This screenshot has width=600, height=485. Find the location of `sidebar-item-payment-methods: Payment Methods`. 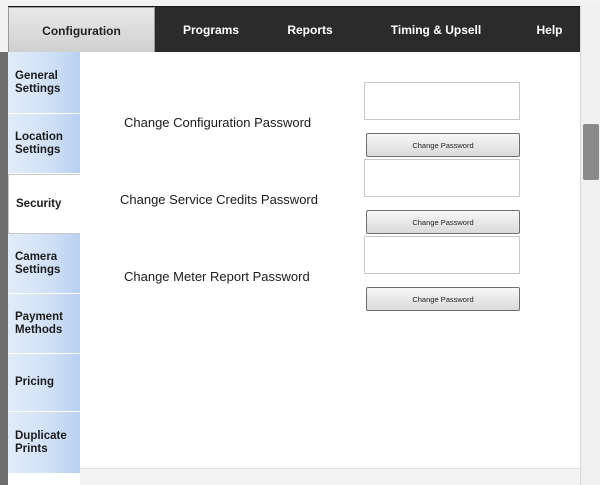

sidebar-item-payment-methods: Payment Methods is located at coordinates (44, 324).